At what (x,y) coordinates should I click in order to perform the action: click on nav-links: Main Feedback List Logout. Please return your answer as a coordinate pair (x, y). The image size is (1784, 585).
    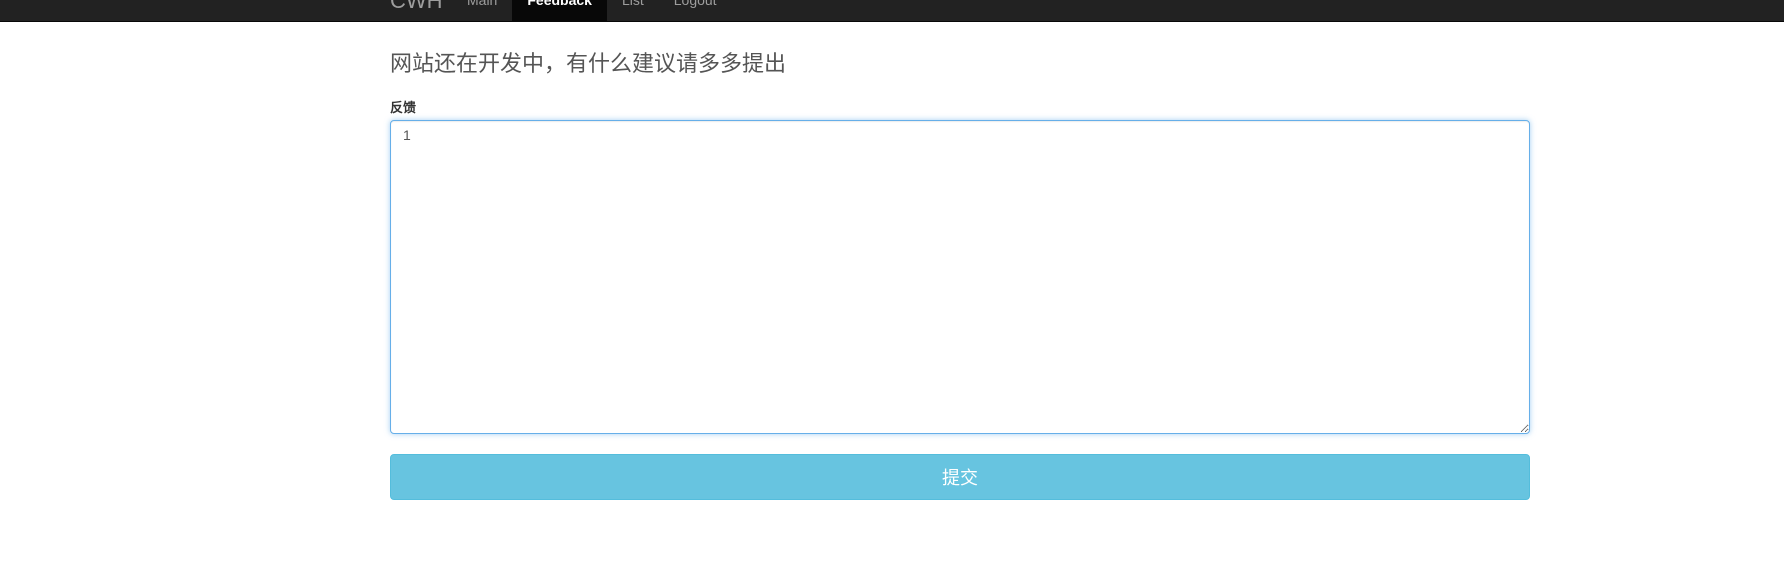
    Looking at the image, I should click on (592, 10).